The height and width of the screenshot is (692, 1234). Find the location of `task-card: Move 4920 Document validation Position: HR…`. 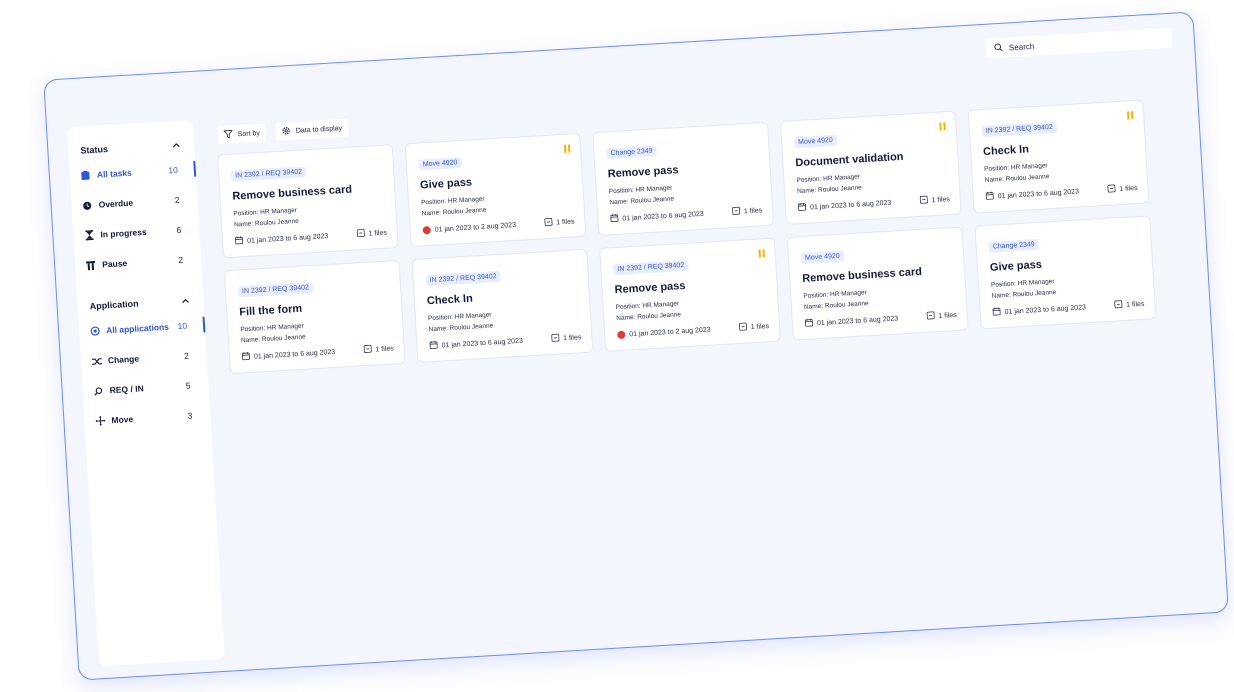

task-card: Move 4920 Document validation Position: HR… is located at coordinates (870, 167).